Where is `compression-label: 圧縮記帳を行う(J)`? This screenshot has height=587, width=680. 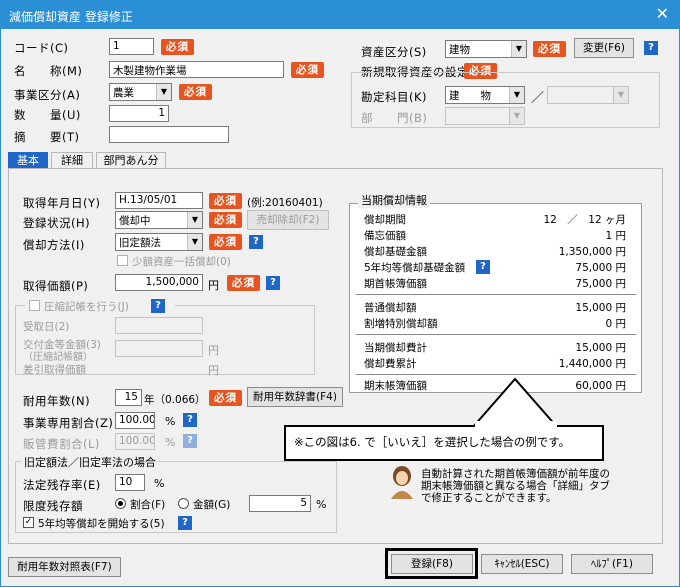 compression-label: 圧縮記帳を行う(J) is located at coordinates (86, 307).